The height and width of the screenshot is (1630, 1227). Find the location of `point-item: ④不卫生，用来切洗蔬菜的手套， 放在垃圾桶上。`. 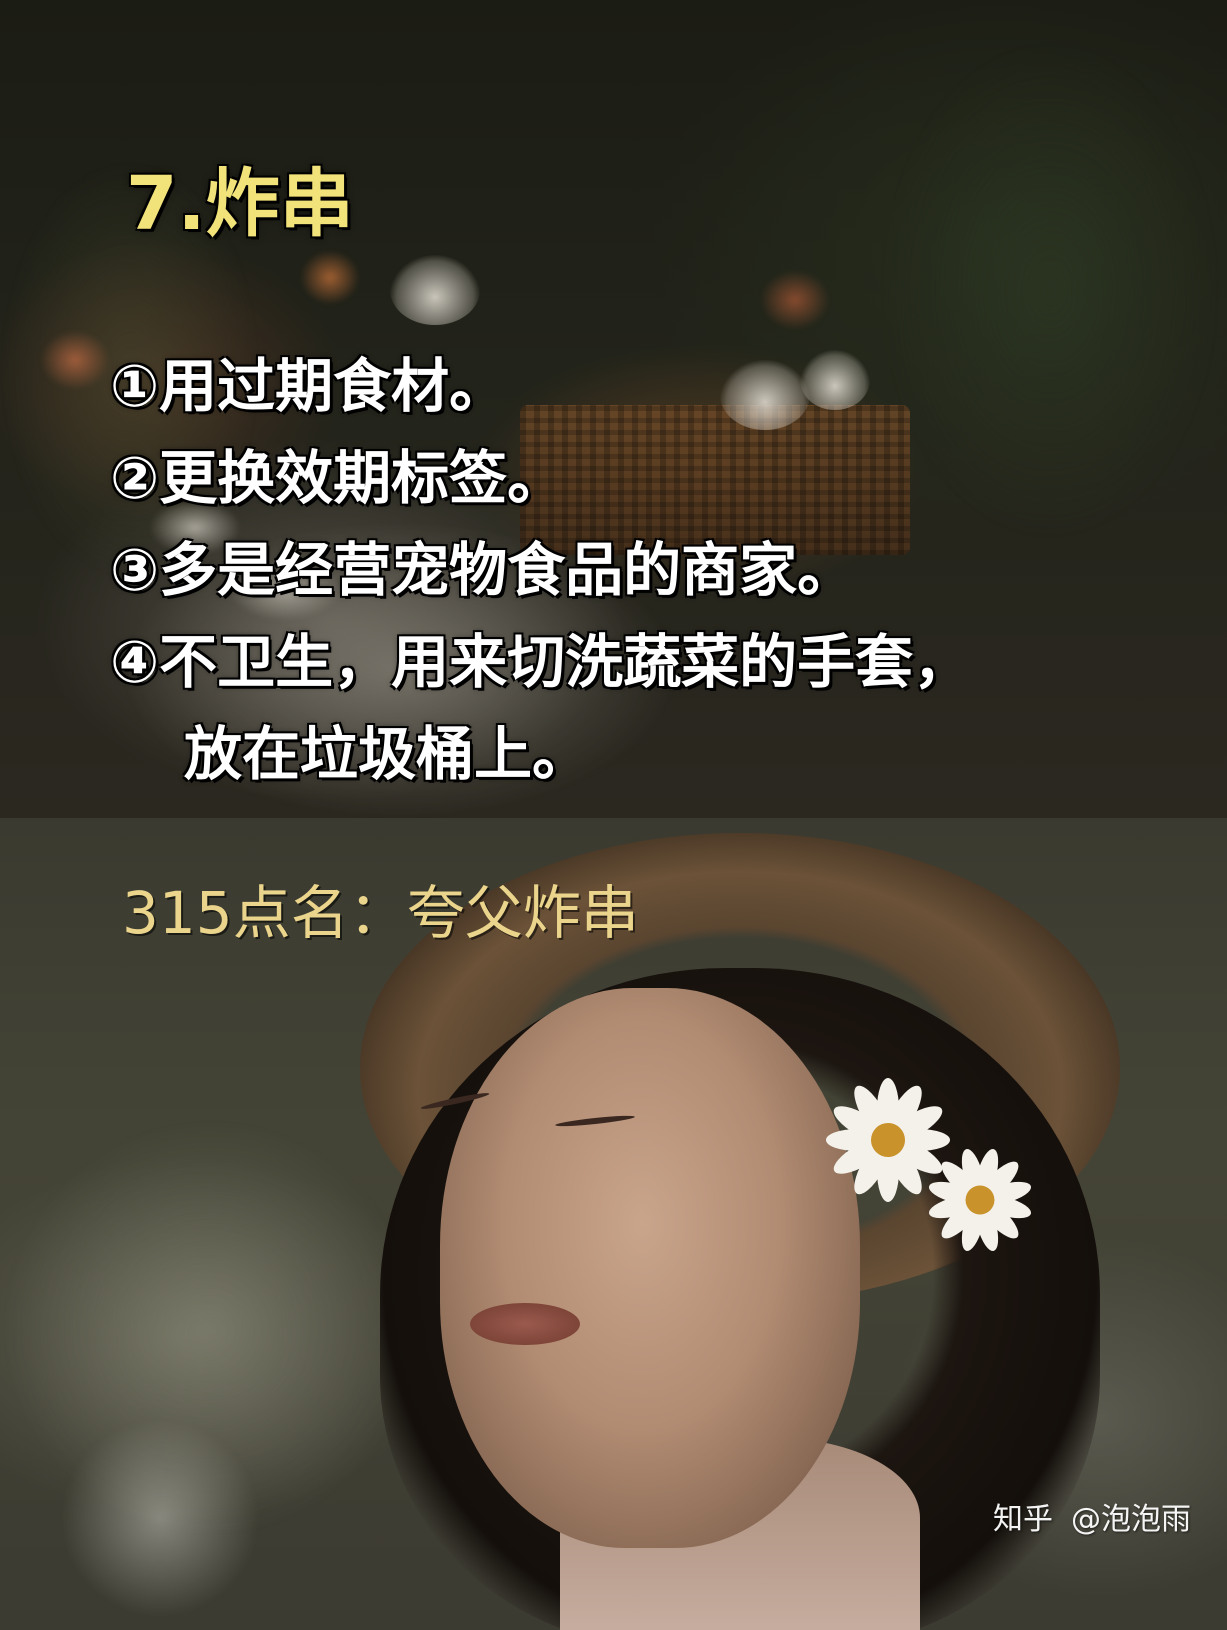

point-item: ④不卫生，用来切洗蔬菜的手套， 放在垃圾桶上。 is located at coordinates (630, 708).